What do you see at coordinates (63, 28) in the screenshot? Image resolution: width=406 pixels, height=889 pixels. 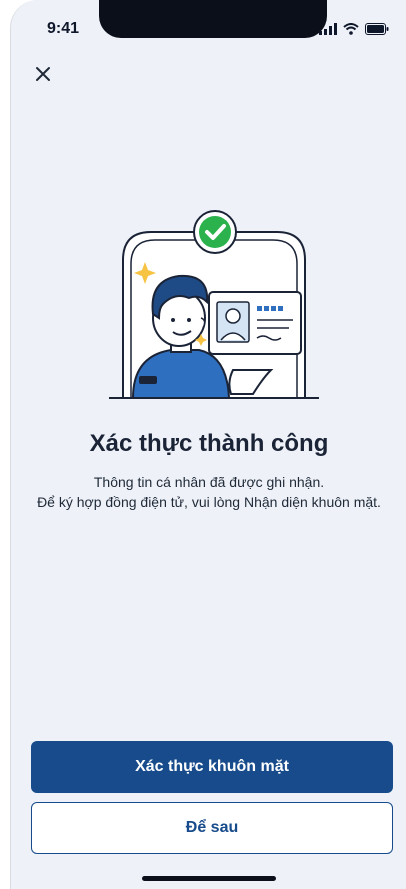 I see `status-time: 9:41` at bounding box center [63, 28].